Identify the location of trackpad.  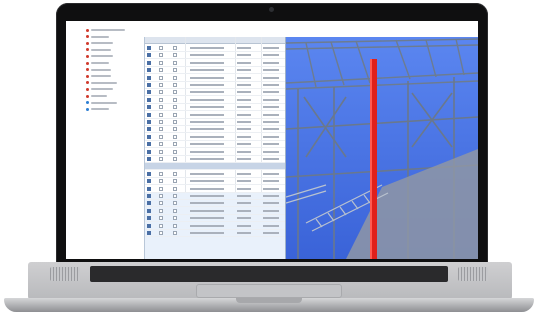
(269, 291).